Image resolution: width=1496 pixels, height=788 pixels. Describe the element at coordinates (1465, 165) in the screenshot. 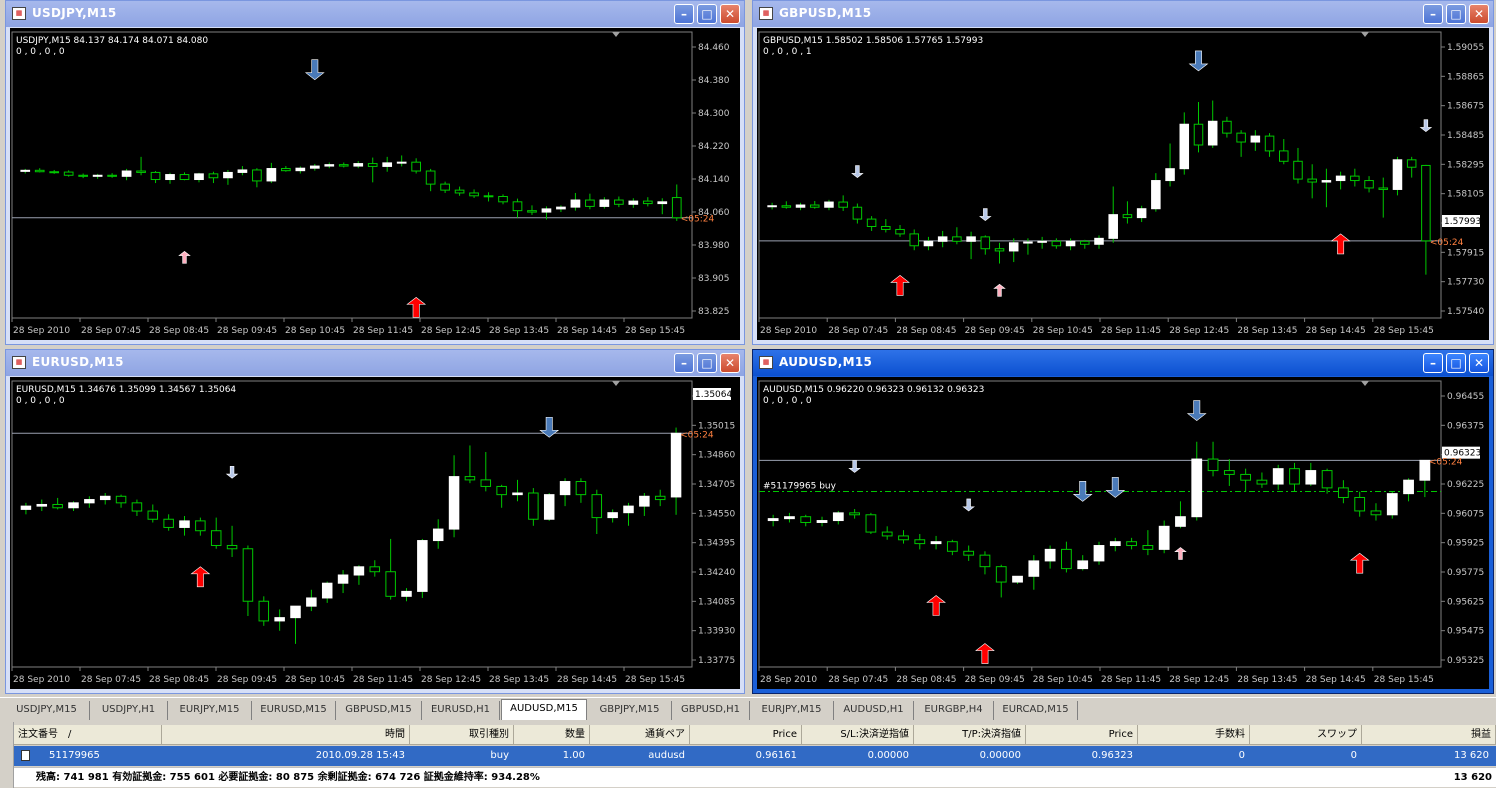

I see `price-axis-label: 1.58295` at that location.